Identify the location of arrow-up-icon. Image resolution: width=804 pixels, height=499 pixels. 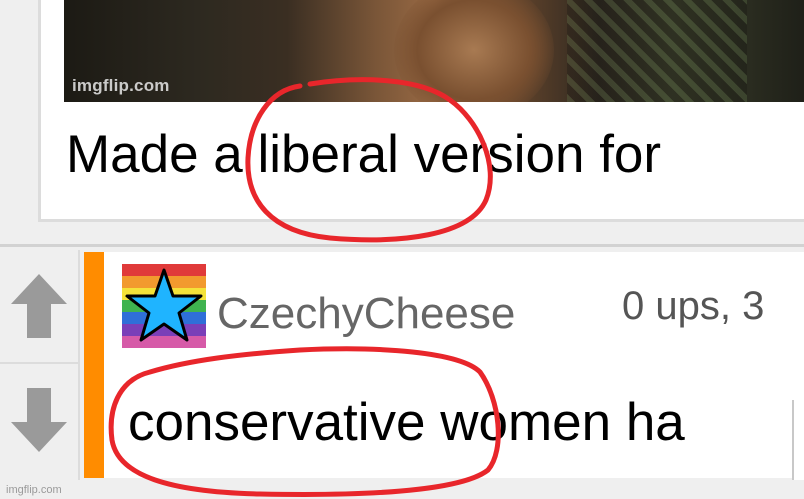
(39, 306).